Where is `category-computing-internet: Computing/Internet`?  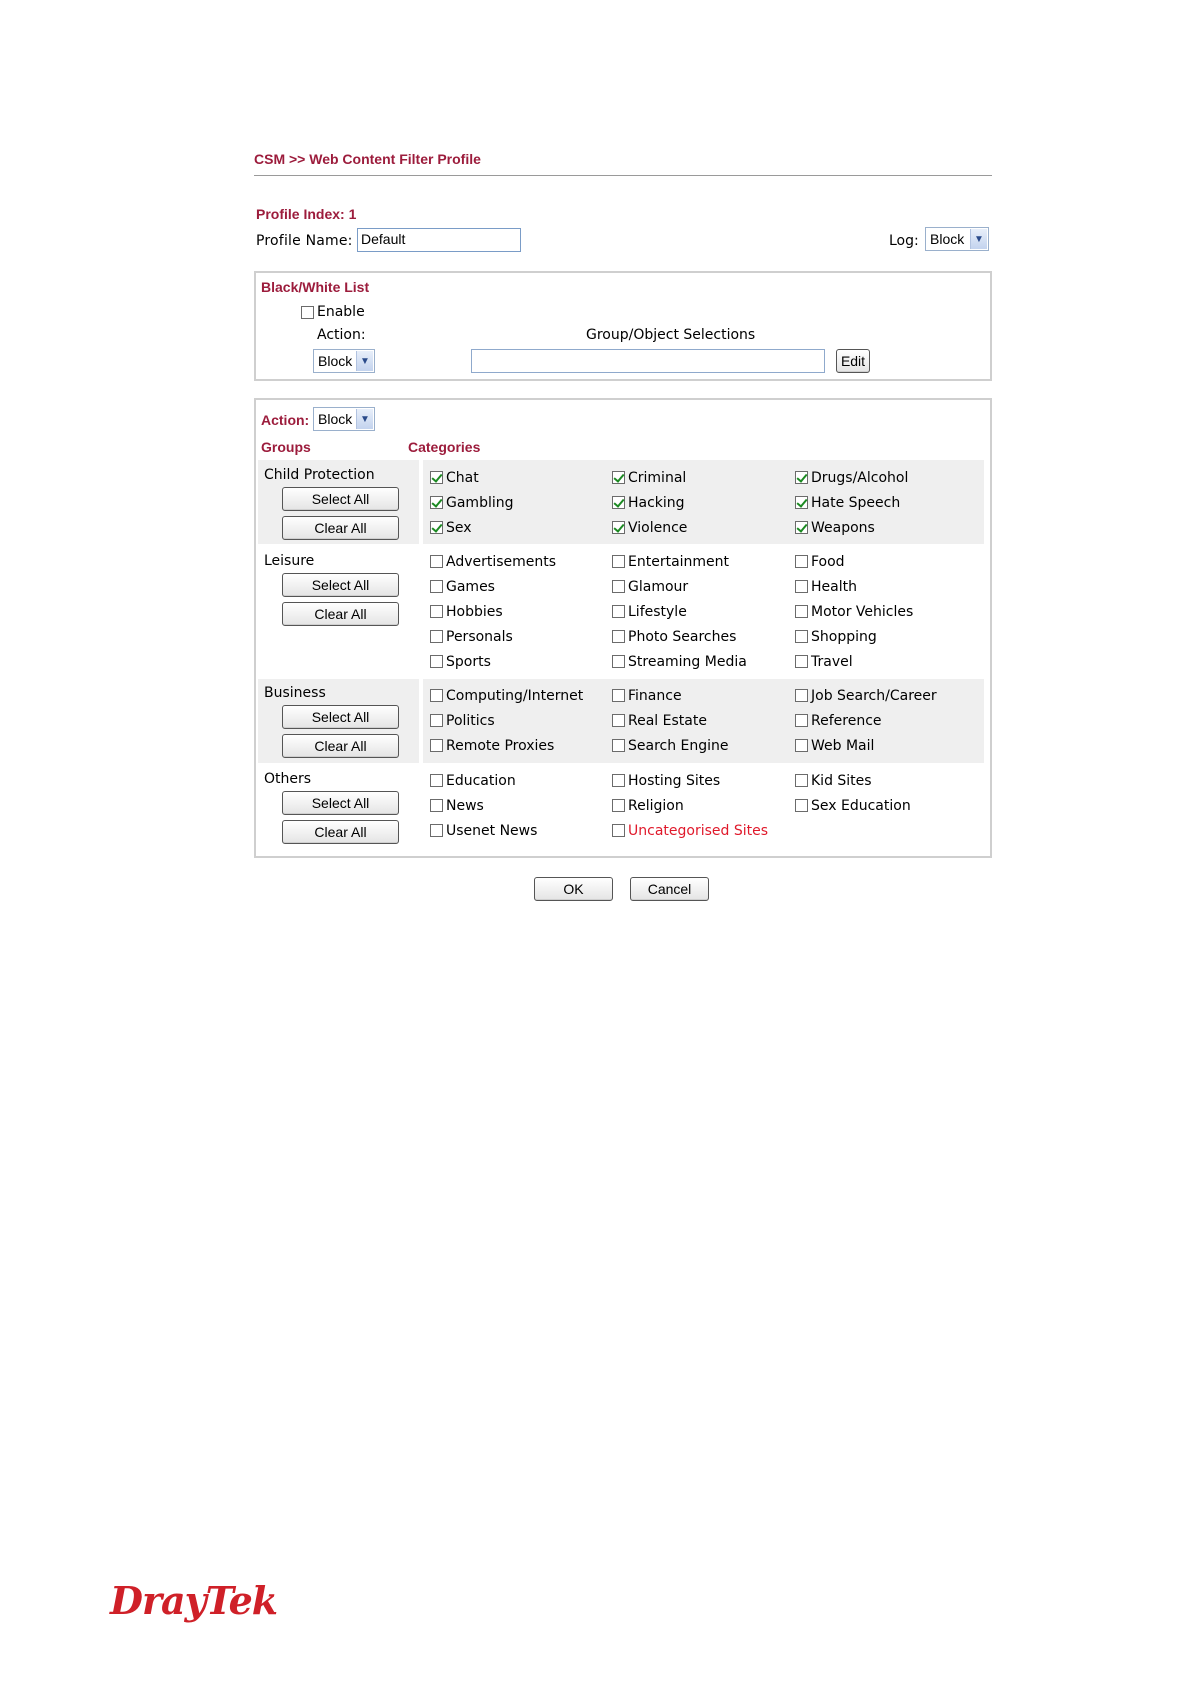
category-computing-internet: Computing/Internet is located at coordinates (506, 696).